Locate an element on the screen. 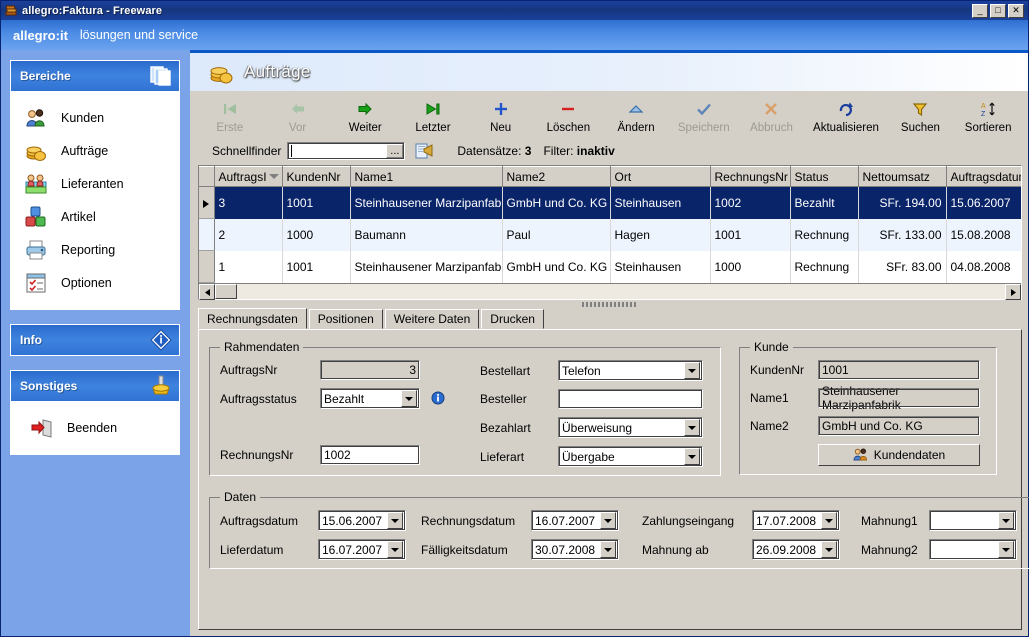  column-header-auftragsnr: AuftragsI is located at coordinates (248, 176).